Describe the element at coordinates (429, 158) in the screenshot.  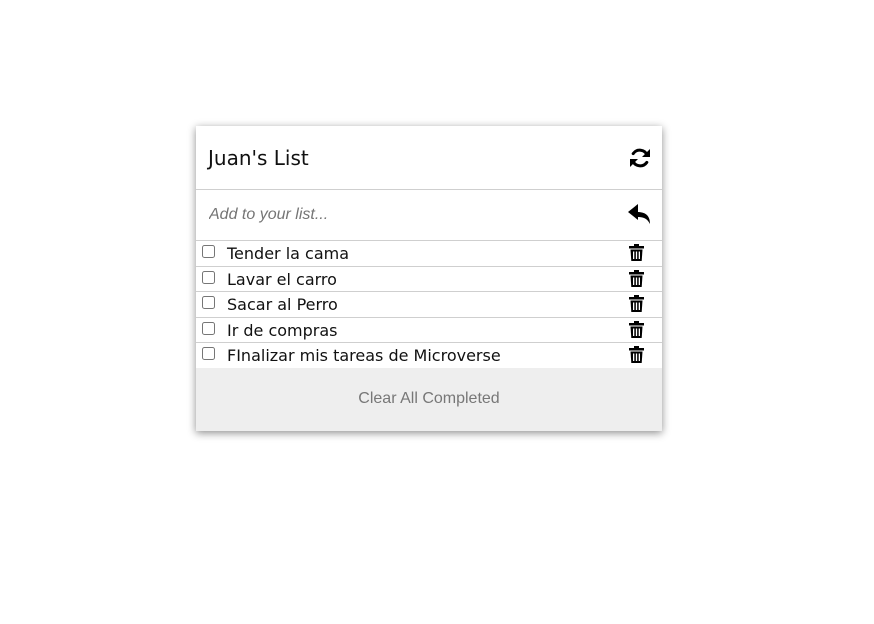
I see `list-header: Juan's List` at that location.